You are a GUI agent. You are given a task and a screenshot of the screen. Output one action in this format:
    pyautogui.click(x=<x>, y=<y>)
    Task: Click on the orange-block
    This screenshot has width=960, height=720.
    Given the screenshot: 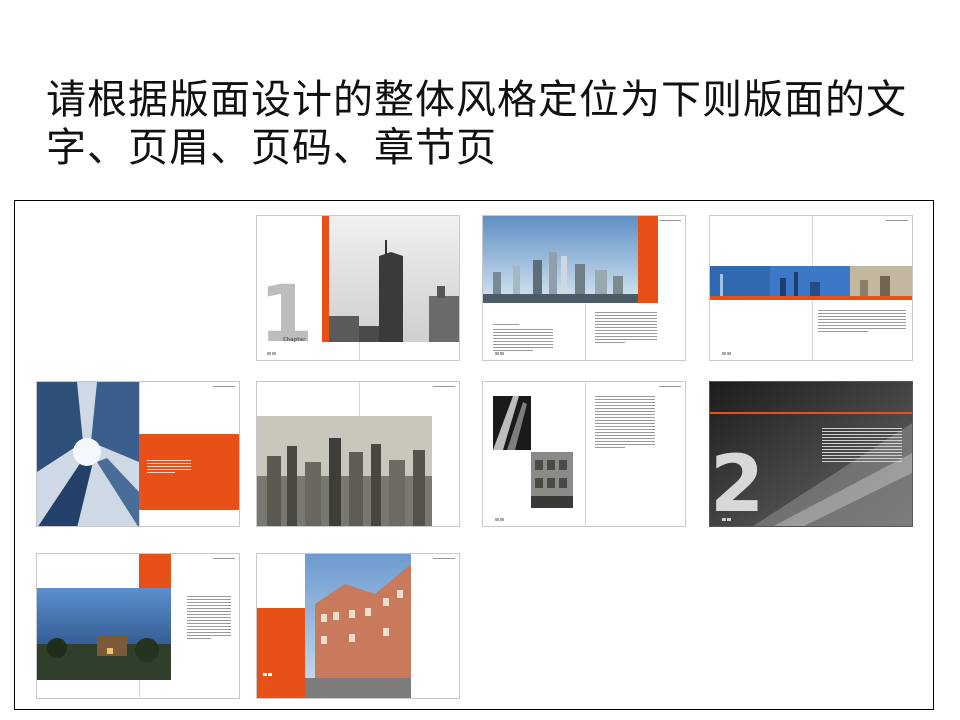 What is the action you would take?
    pyautogui.click(x=155, y=571)
    